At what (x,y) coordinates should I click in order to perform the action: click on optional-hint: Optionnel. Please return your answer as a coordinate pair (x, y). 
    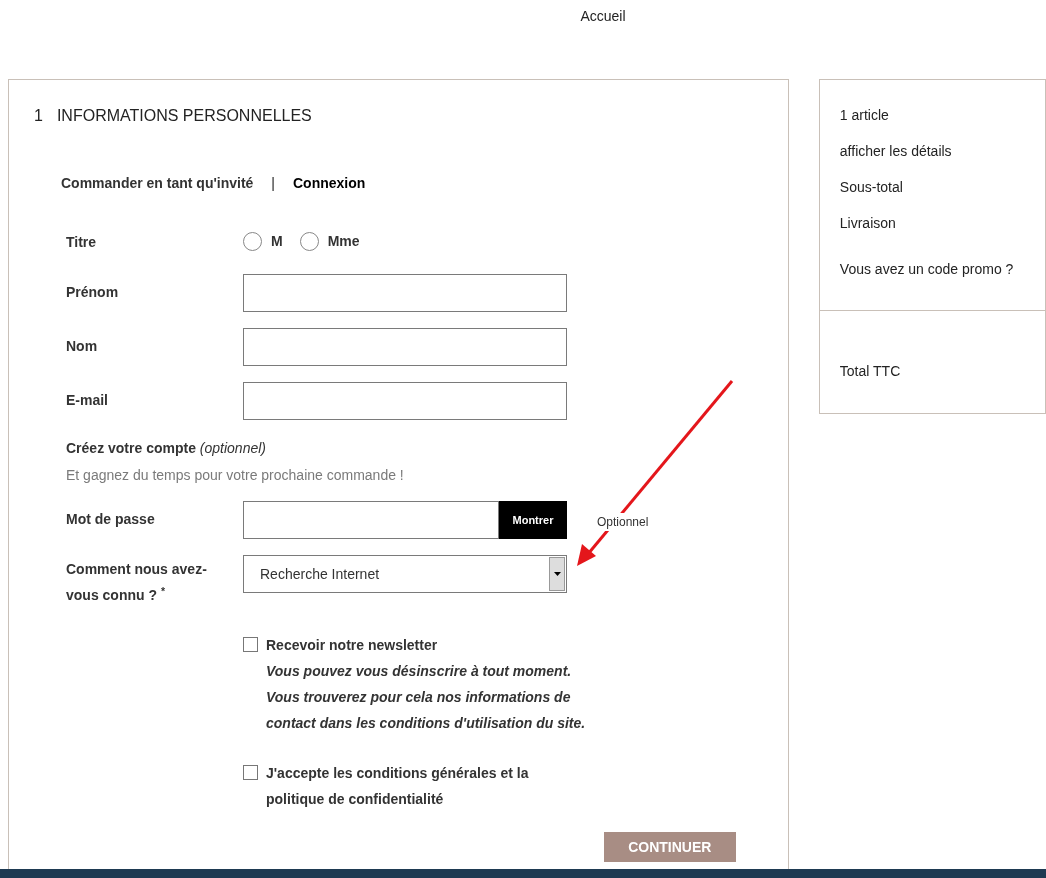
    Looking at the image, I should click on (623, 522).